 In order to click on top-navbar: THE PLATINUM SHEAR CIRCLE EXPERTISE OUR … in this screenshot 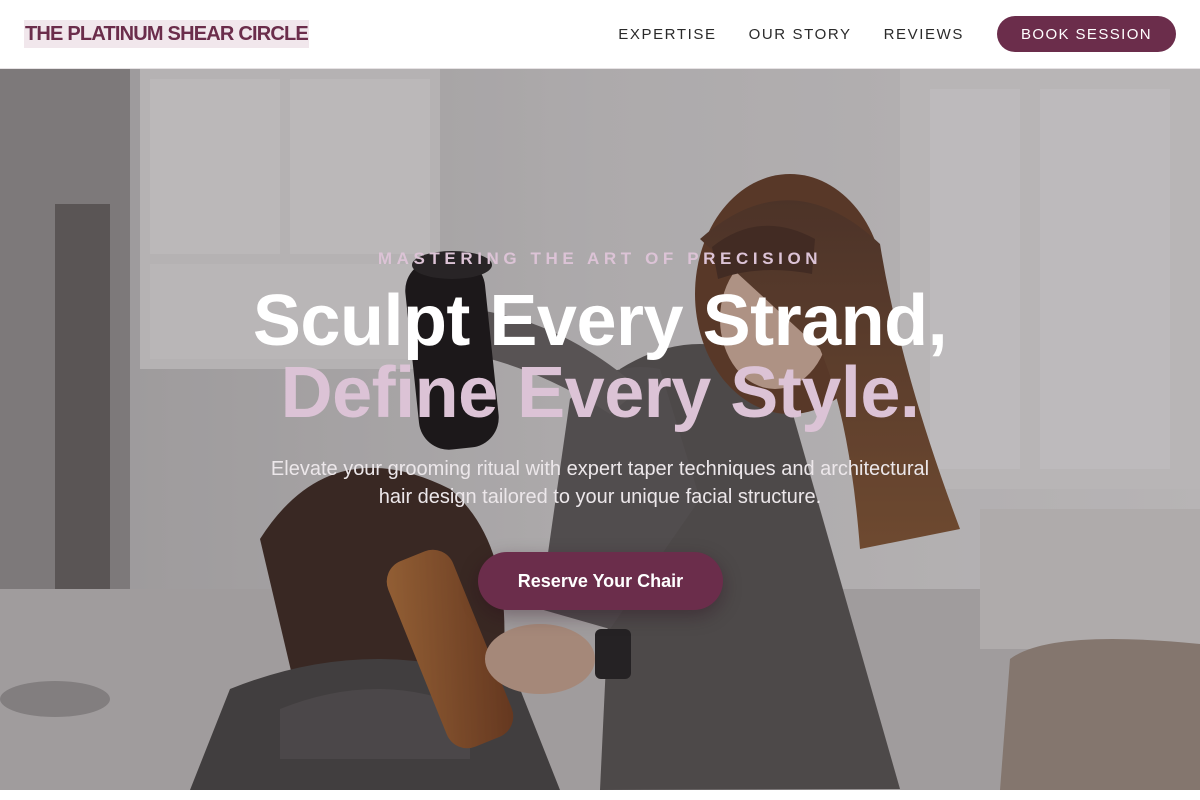, I will do `click(600, 34)`.